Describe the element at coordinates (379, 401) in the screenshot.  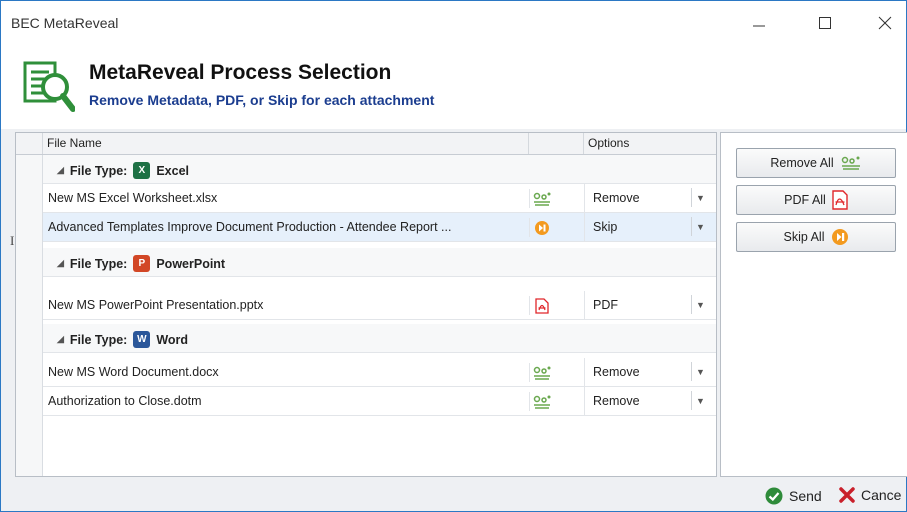
I see `table-row: Authorization to Close.dotm Remove ▼` at that location.